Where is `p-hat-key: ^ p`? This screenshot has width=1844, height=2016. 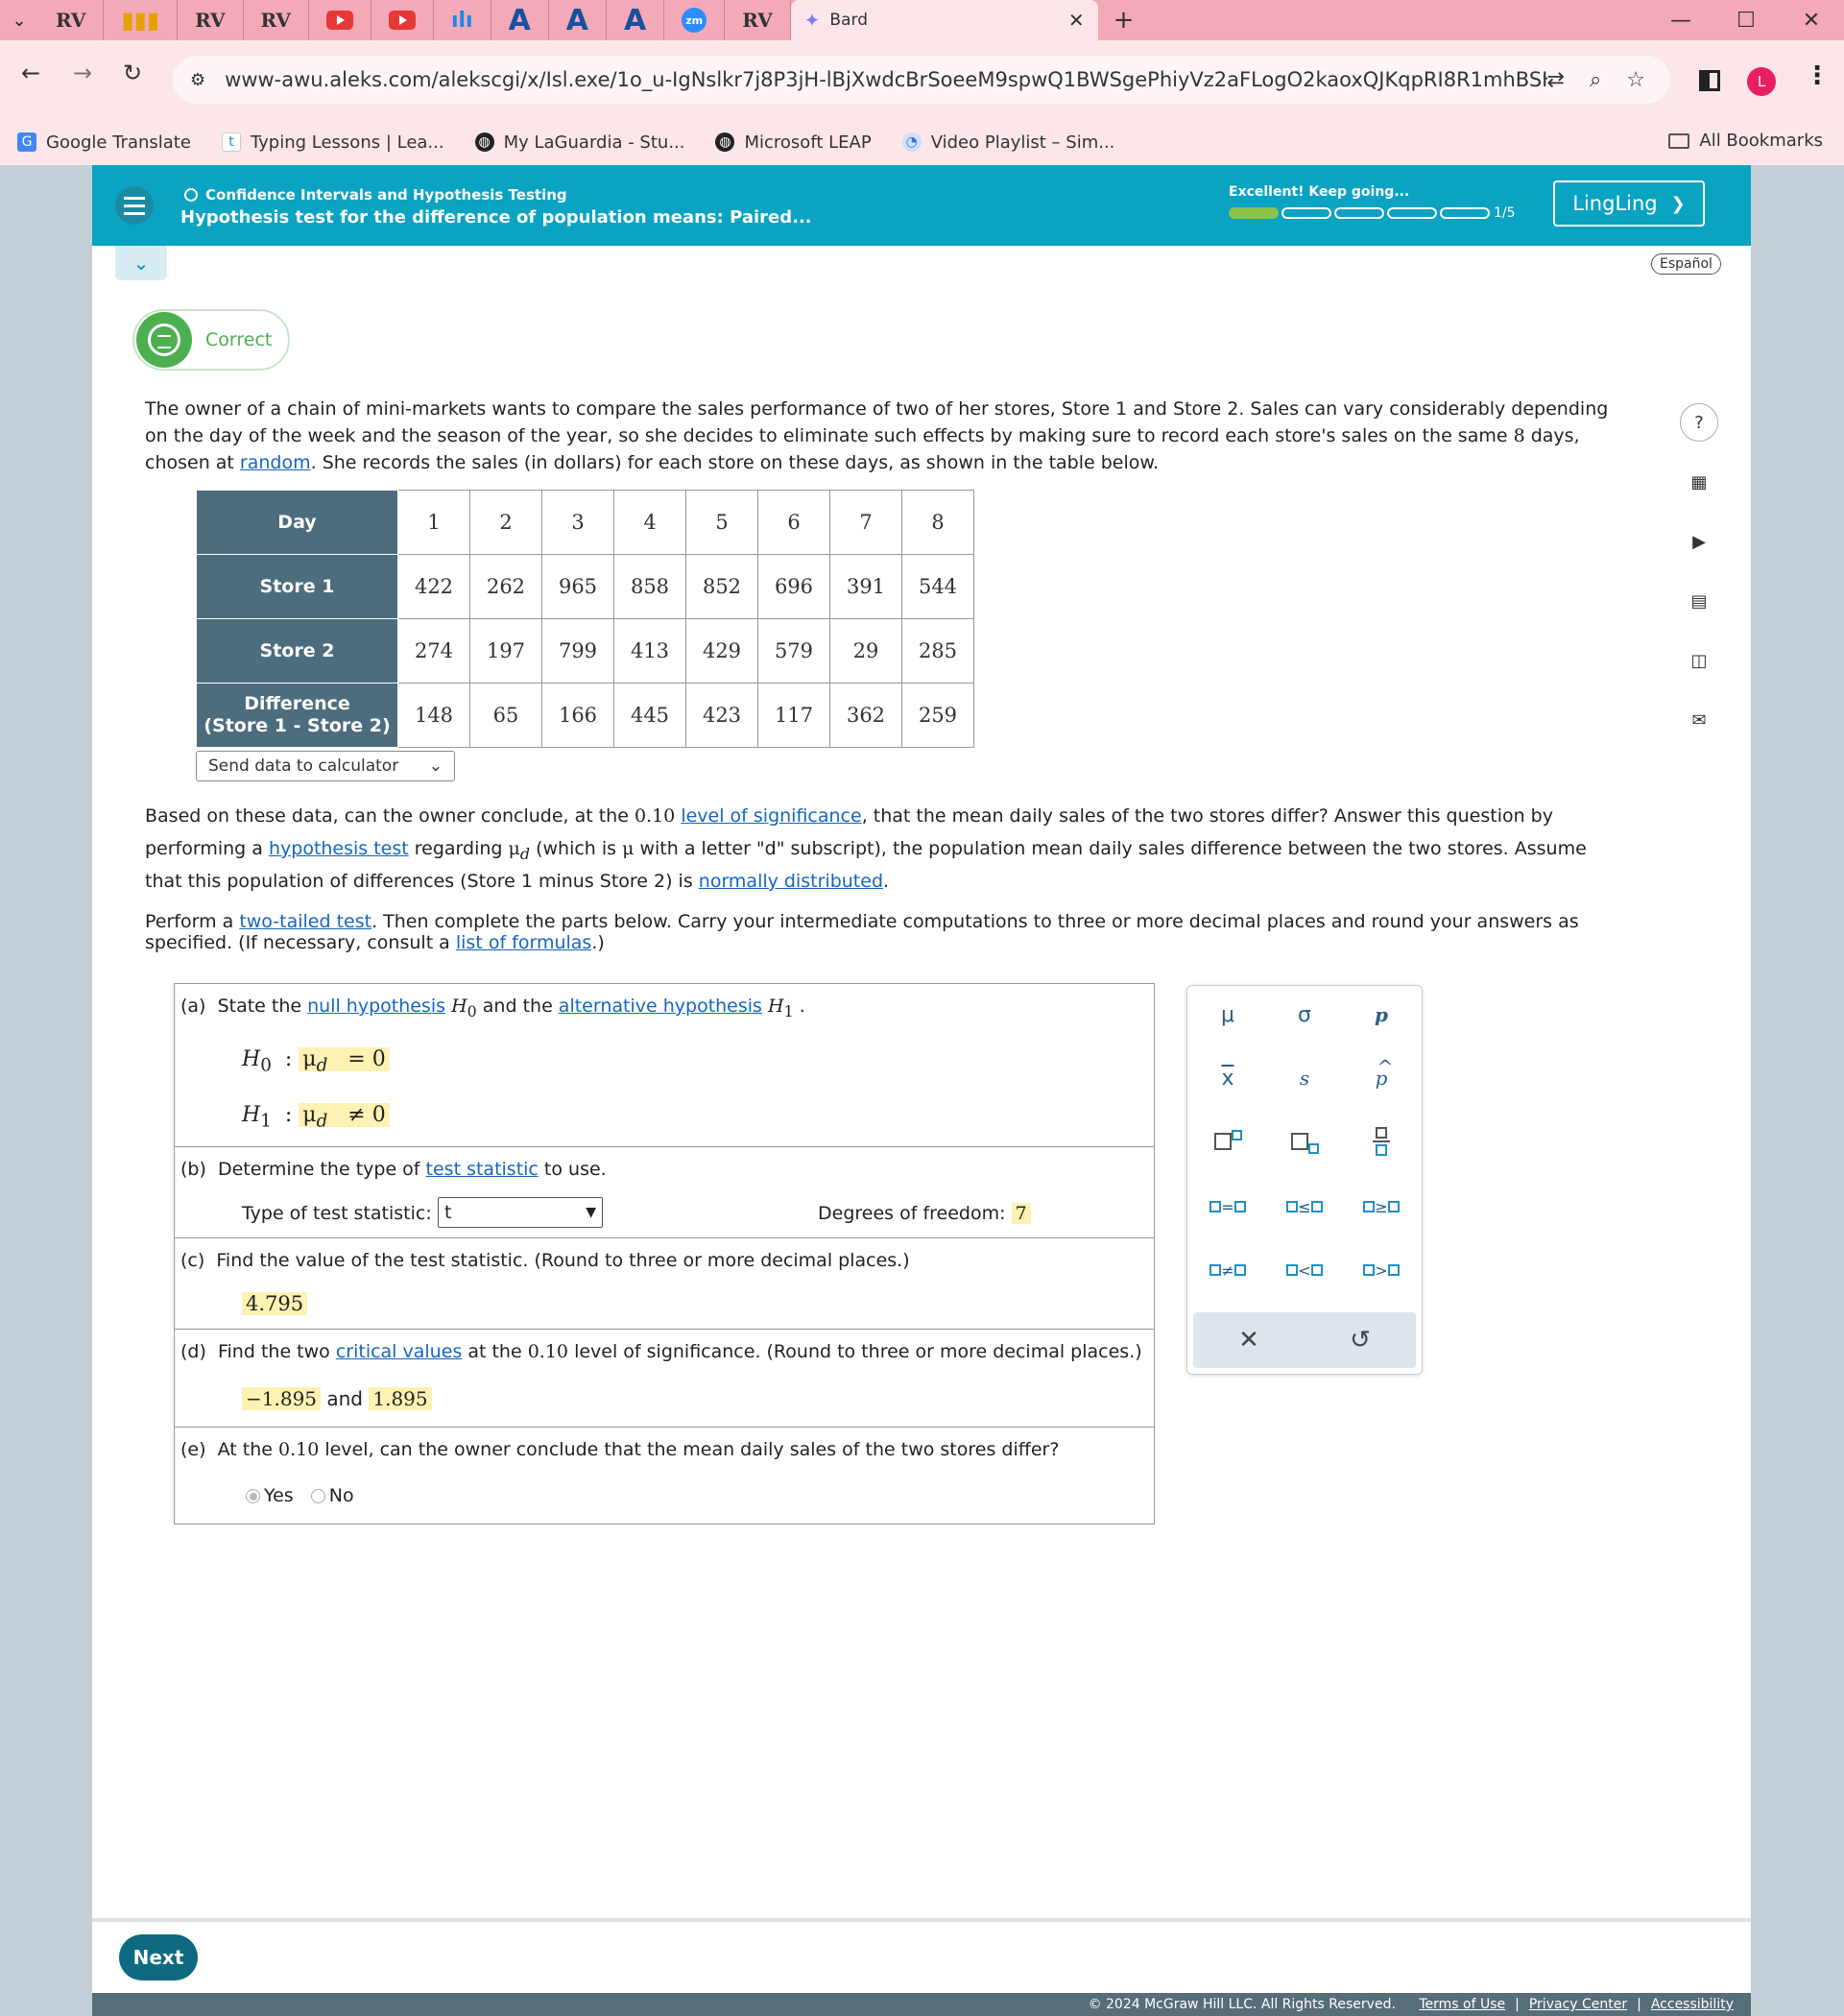
p-hat-key: ^ p is located at coordinates (1381, 1076).